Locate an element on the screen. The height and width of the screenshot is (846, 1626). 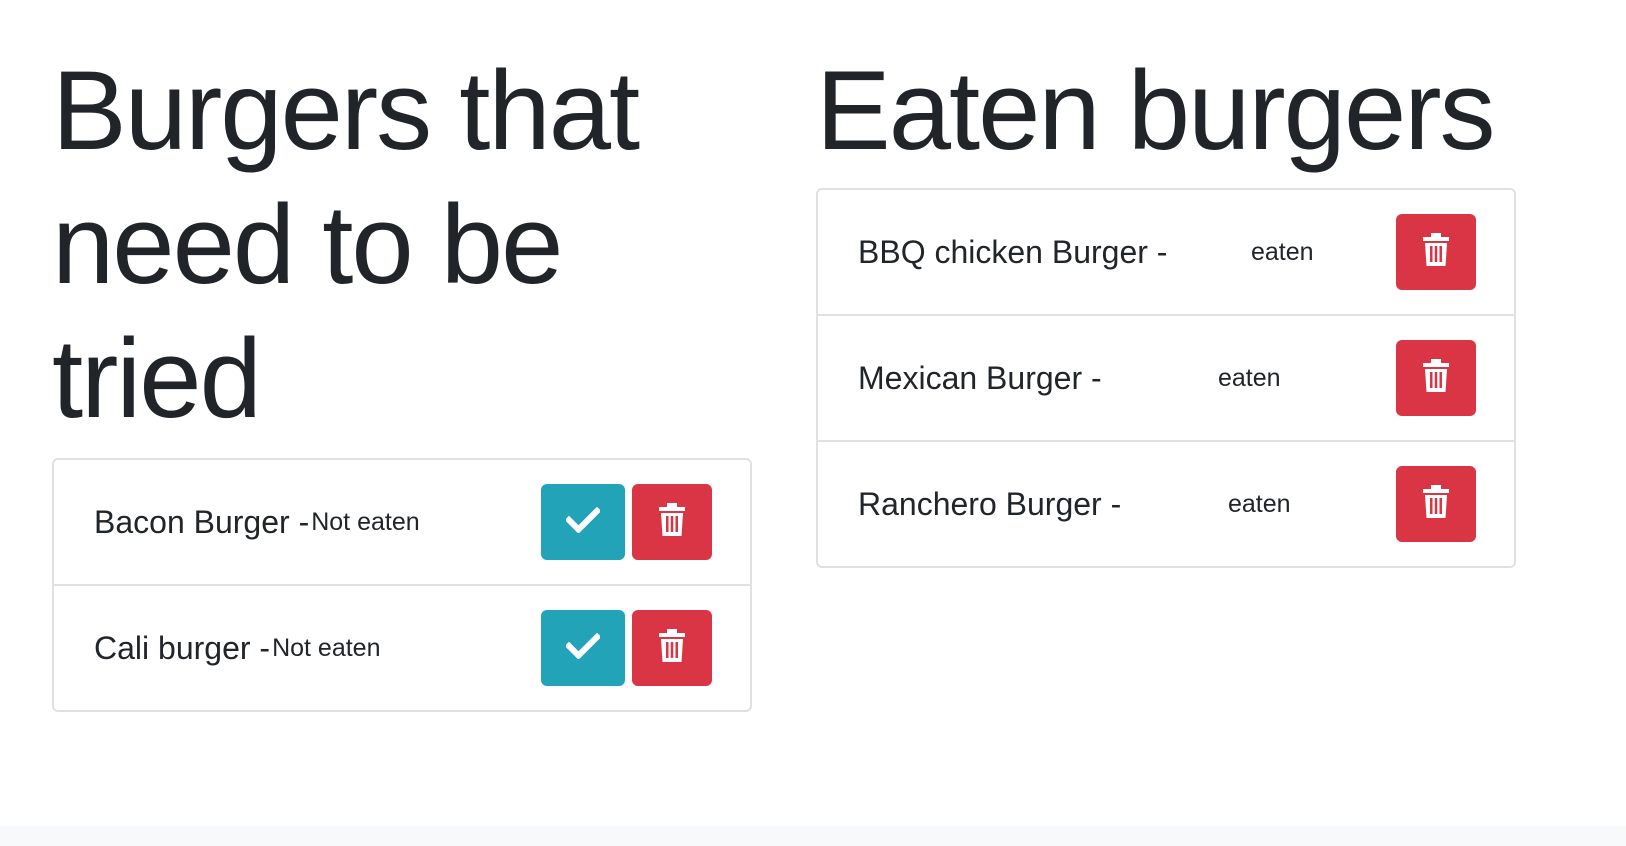
burger-name: Bacon Burger - is located at coordinates (202, 521).